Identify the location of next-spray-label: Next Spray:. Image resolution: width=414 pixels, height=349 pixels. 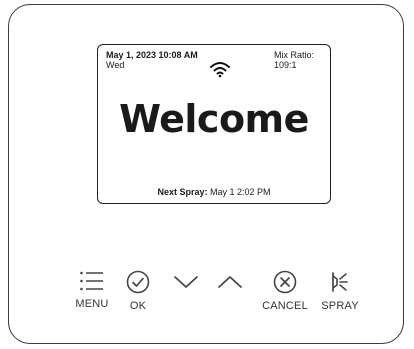
(182, 192).